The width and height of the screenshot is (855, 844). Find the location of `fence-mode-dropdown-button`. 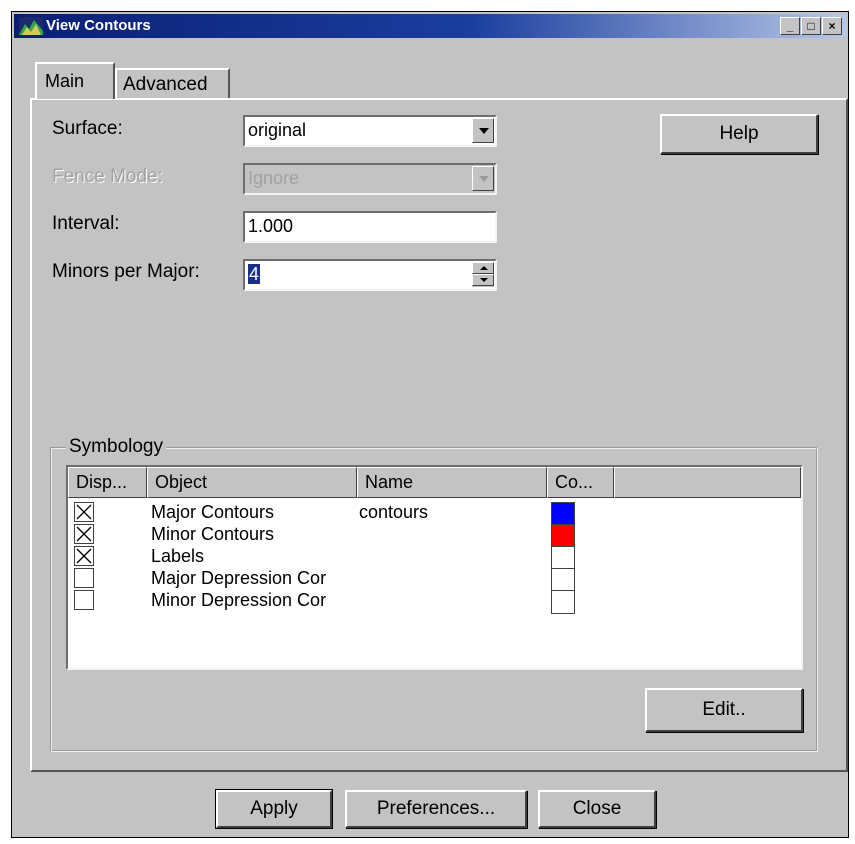

fence-mode-dropdown-button is located at coordinates (483, 178).